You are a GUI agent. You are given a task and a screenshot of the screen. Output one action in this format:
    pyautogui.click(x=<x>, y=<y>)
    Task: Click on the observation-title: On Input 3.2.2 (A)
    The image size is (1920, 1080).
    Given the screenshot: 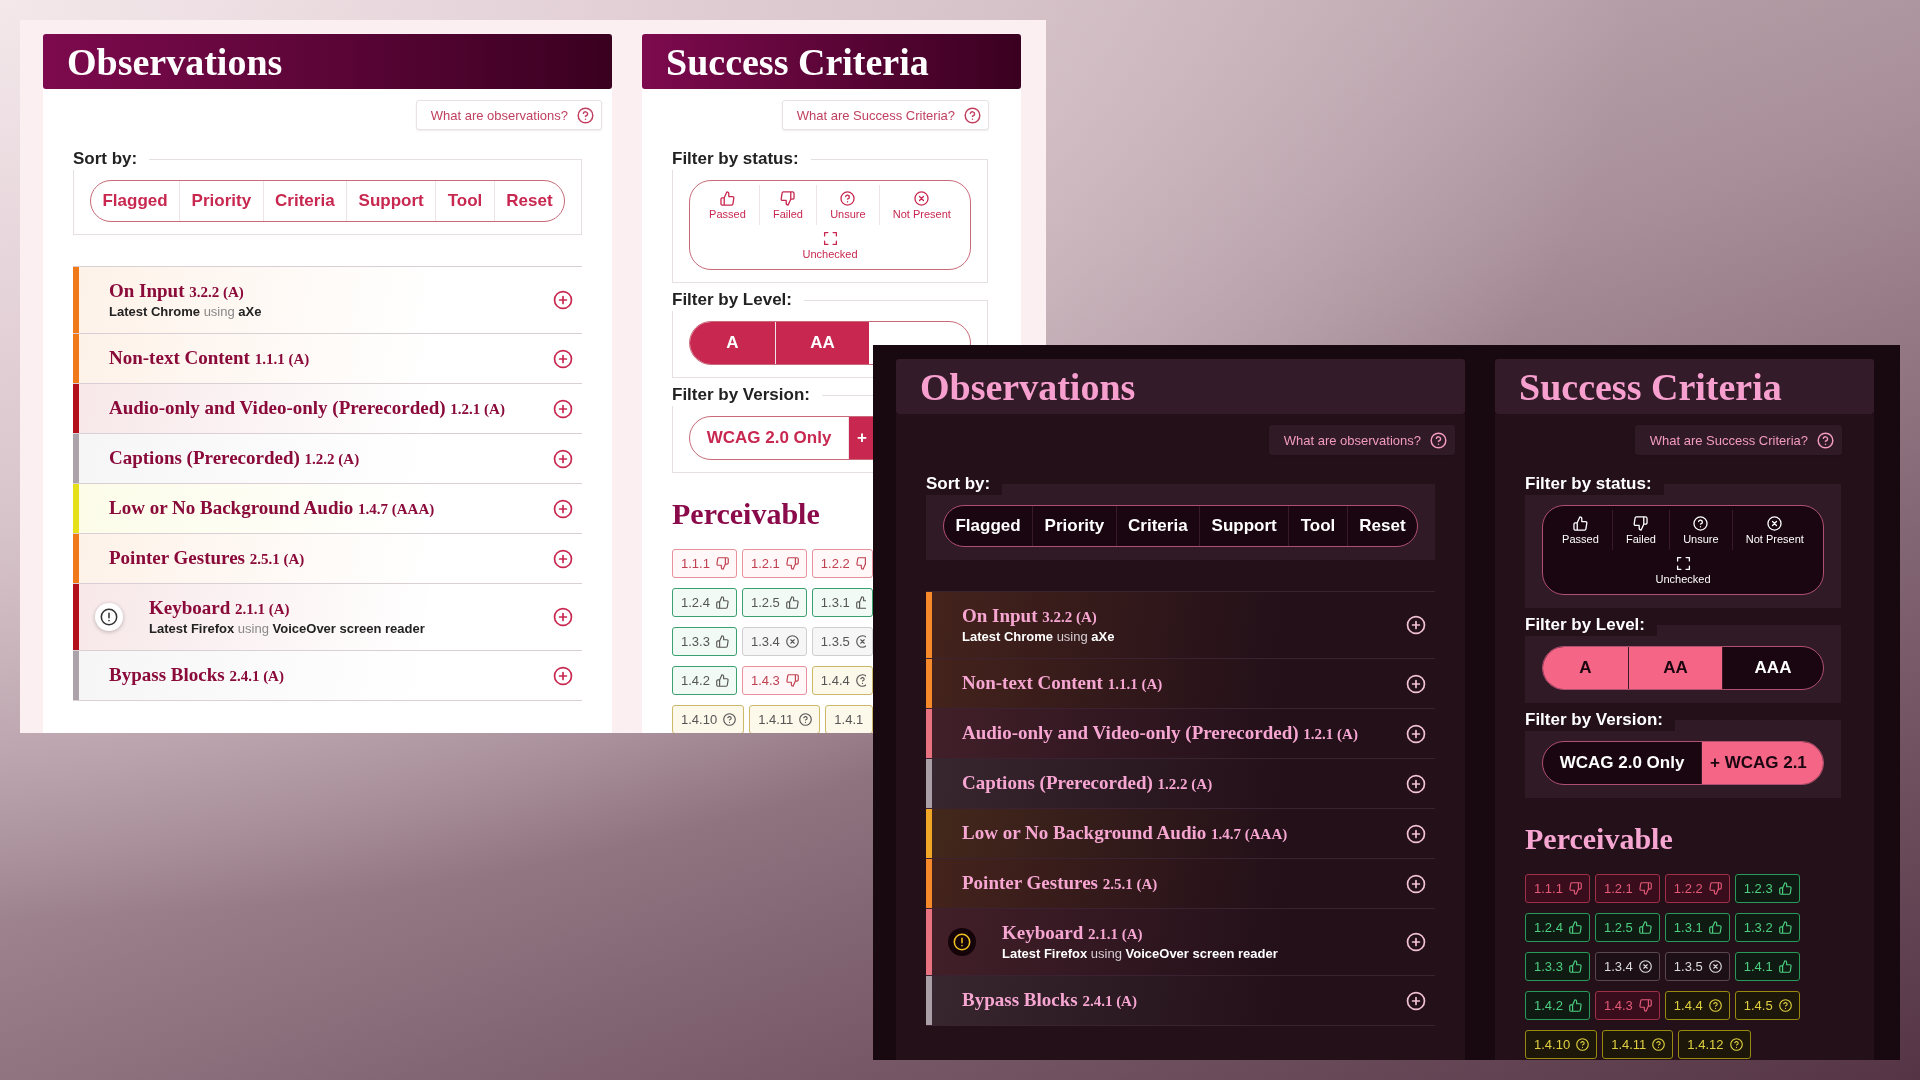 What is the action you would take?
    pyautogui.click(x=177, y=291)
    